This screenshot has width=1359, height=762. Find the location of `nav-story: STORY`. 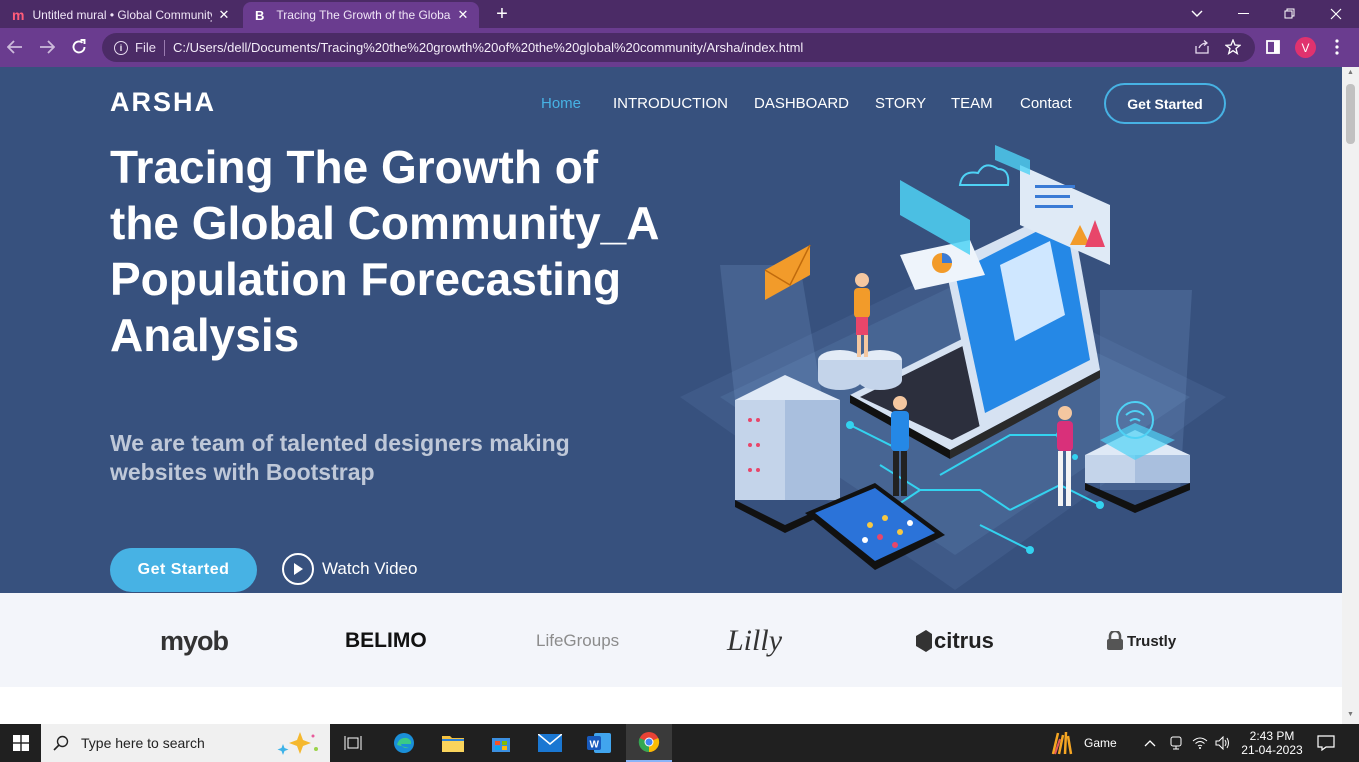

nav-story: STORY is located at coordinates (900, 103).